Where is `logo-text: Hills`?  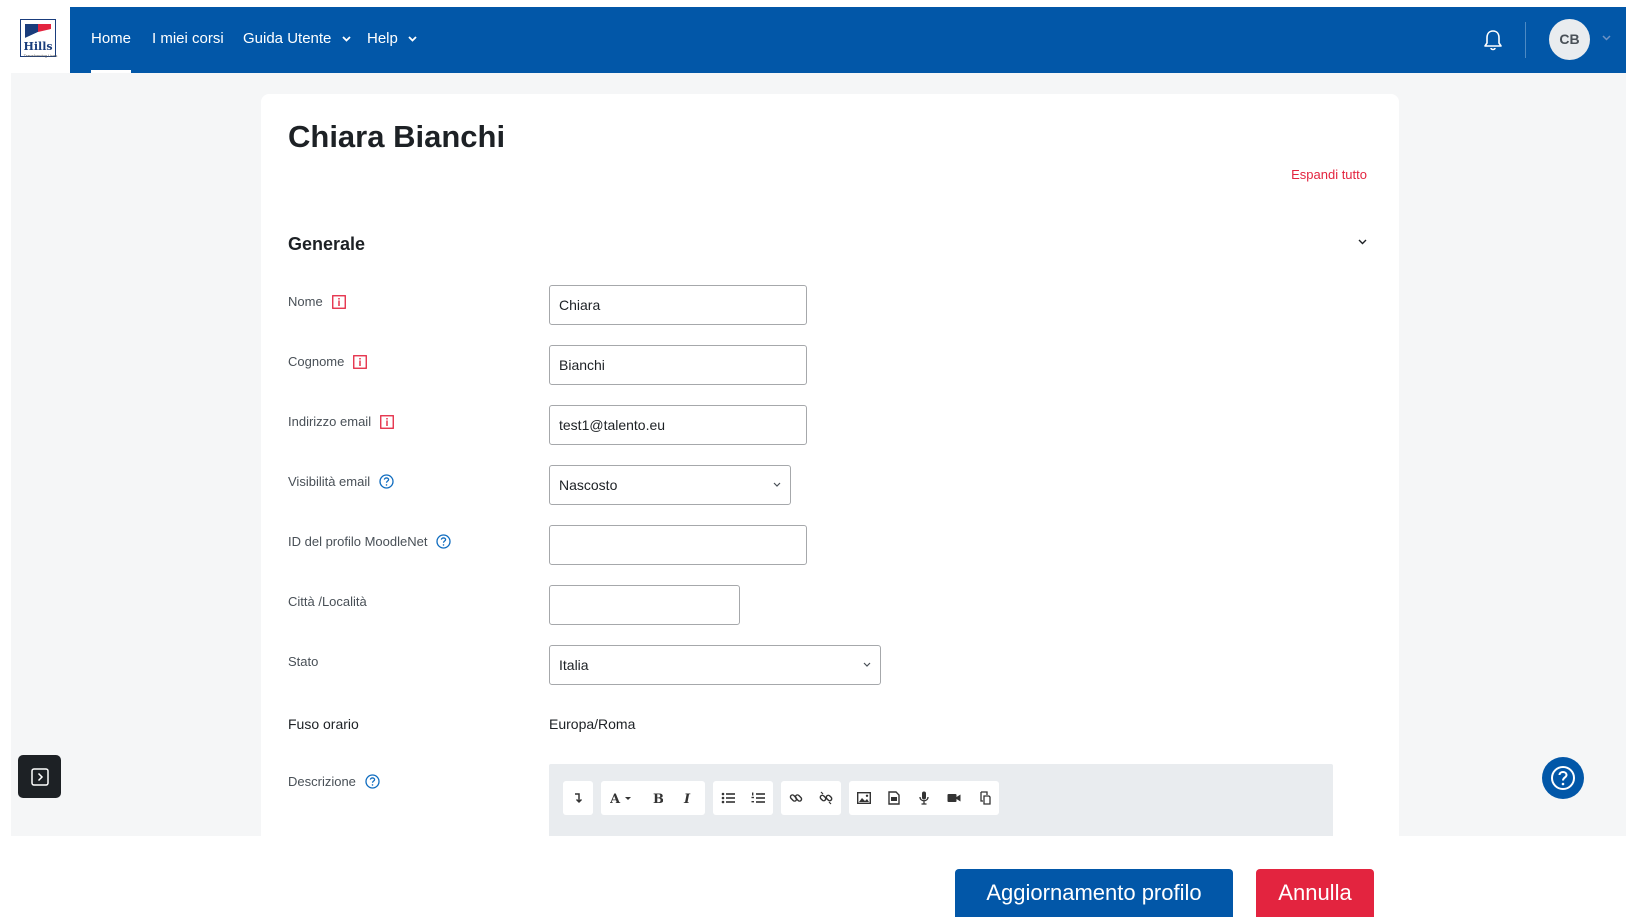
logo-text: Hills is located at coordinates (37, 46).